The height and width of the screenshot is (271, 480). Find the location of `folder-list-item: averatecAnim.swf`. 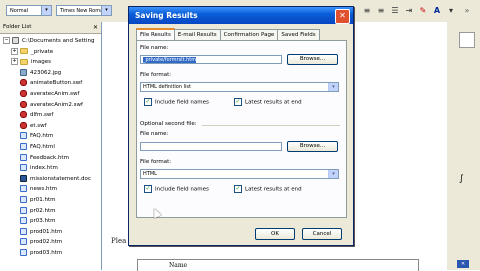

folder-list-item: averatecAnim.swf is located at coordinates (52, 94).